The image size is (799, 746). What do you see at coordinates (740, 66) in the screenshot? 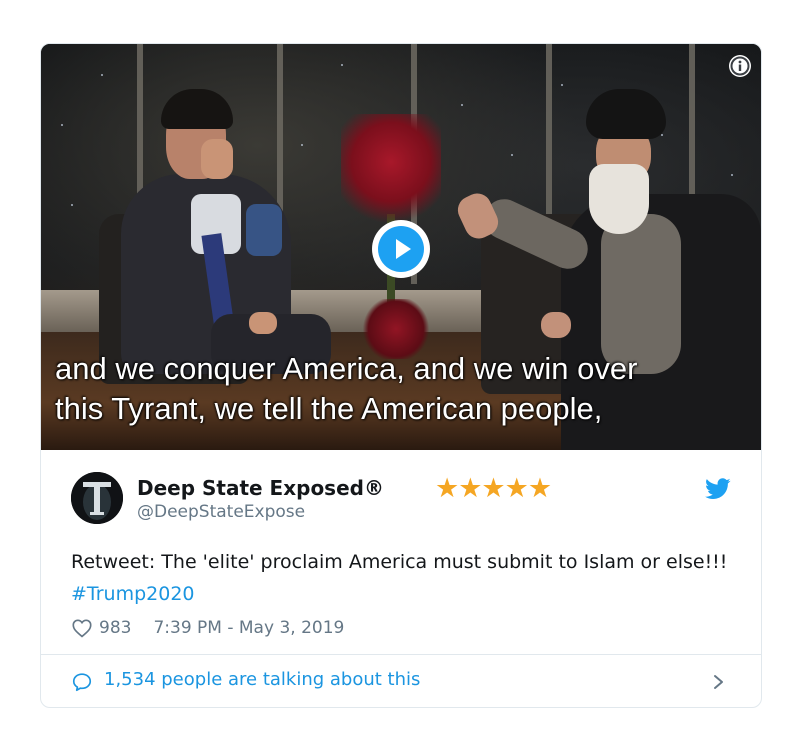
I see `info-icon` at bounding box center [740, 66].